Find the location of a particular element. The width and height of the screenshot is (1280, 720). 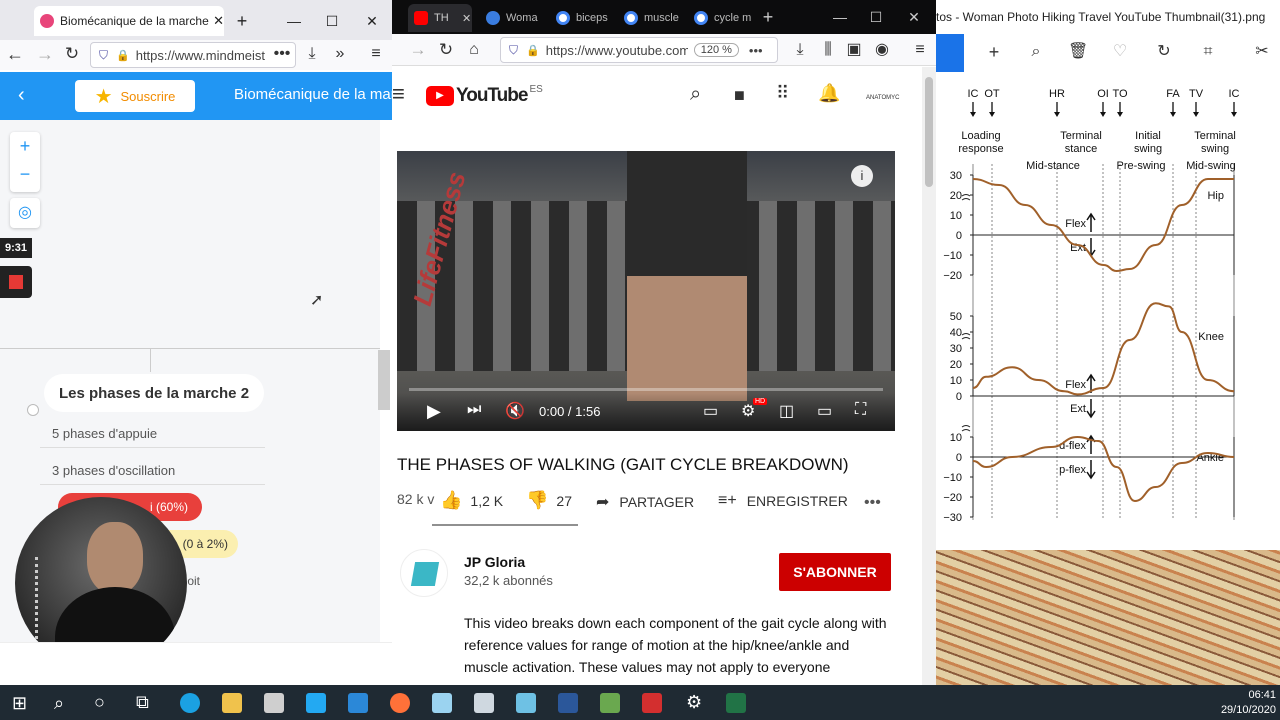

subscribe-button: ★ Souscrire is located at coordinates (135, 96).